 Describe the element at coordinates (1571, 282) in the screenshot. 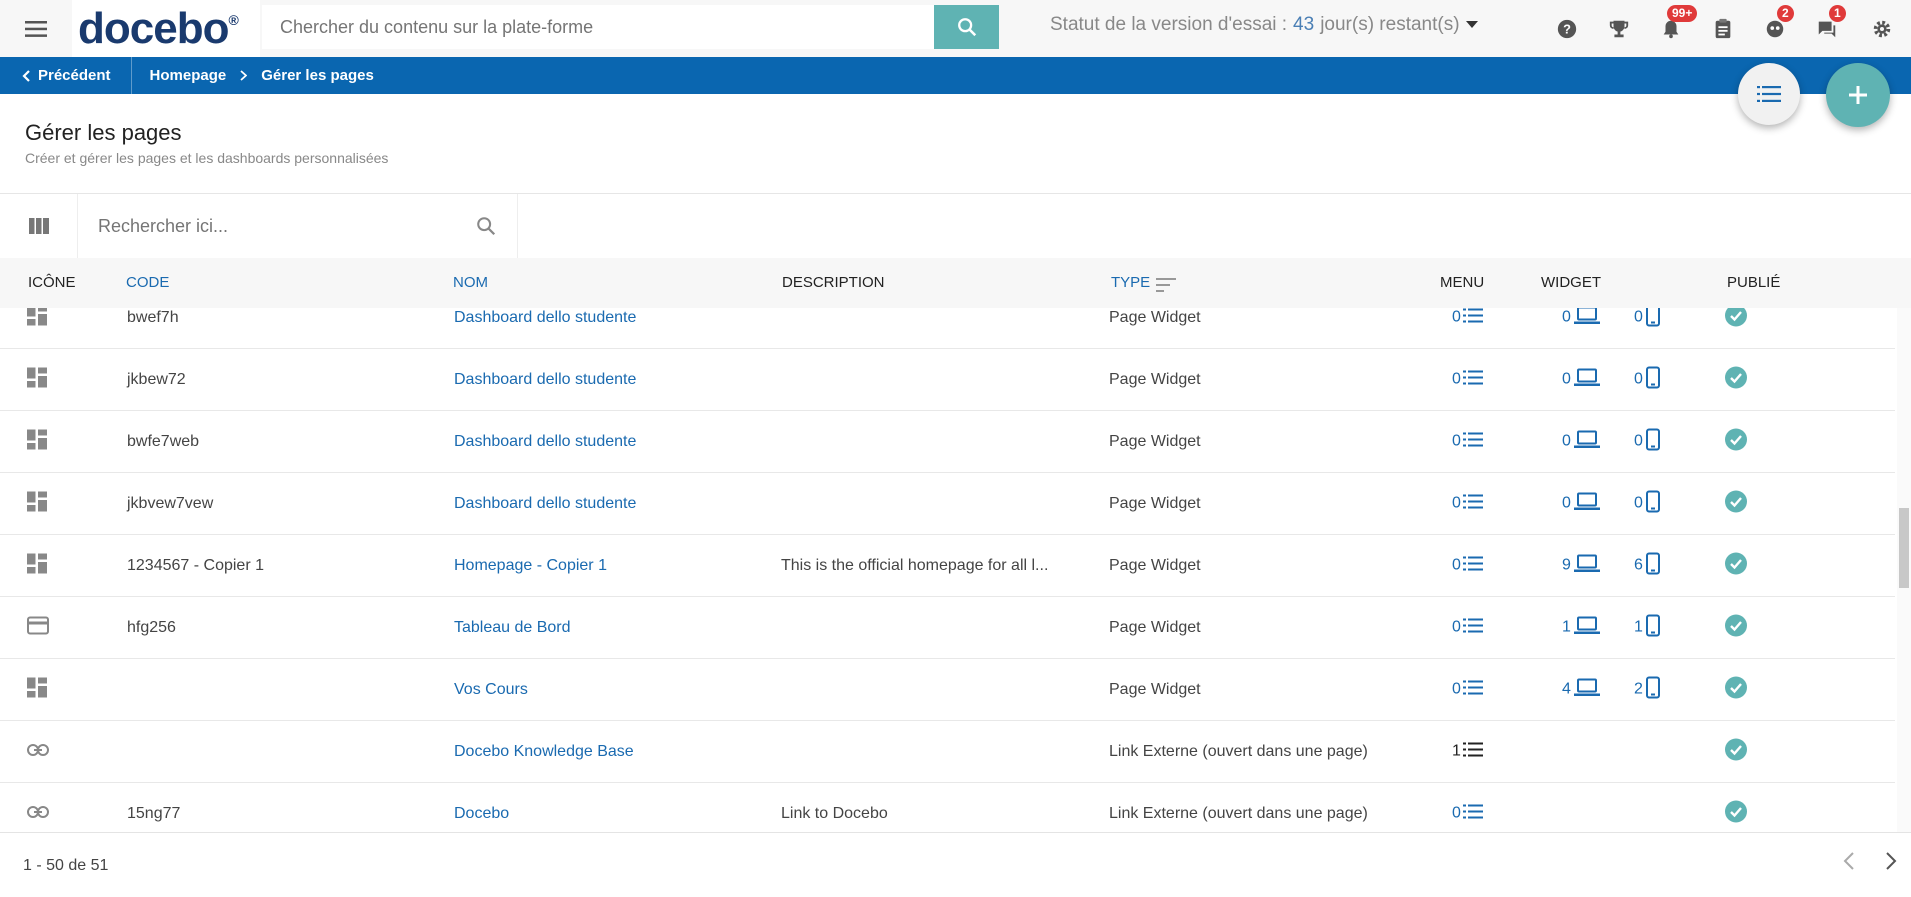

I see `col-widget: WIDGET` at that location.